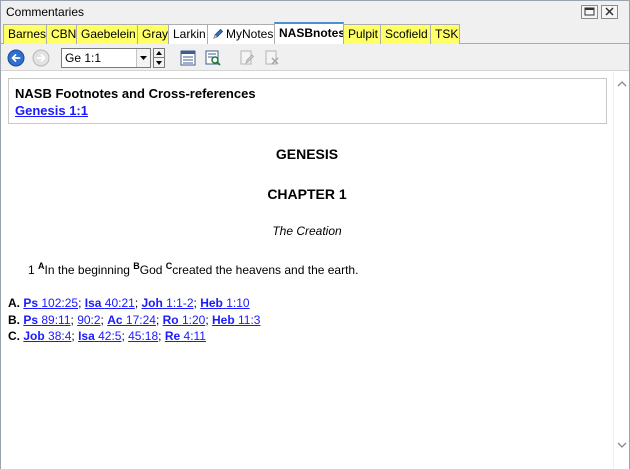 The image size is (630, 469). Describe the element at coordinates (45, 12) in the screenshot. I see `window-title: Commentaries` at that location.